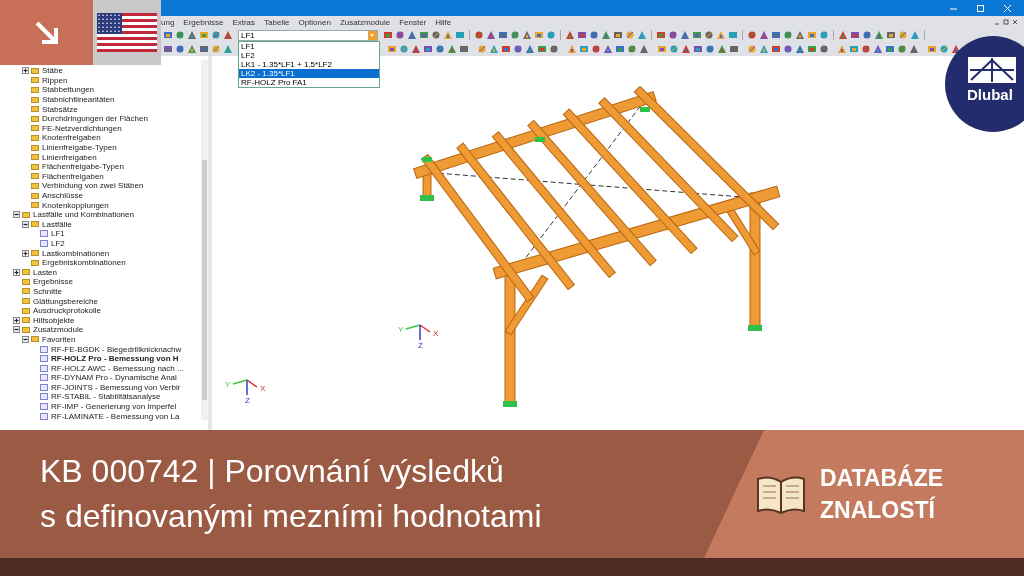 The height and width of the screenshot is (576, 1024). Describe the element at coordinates (309, 73) in the screenshot. I see `dropdown-option: LK2 - 1.35*LF1` at that location.